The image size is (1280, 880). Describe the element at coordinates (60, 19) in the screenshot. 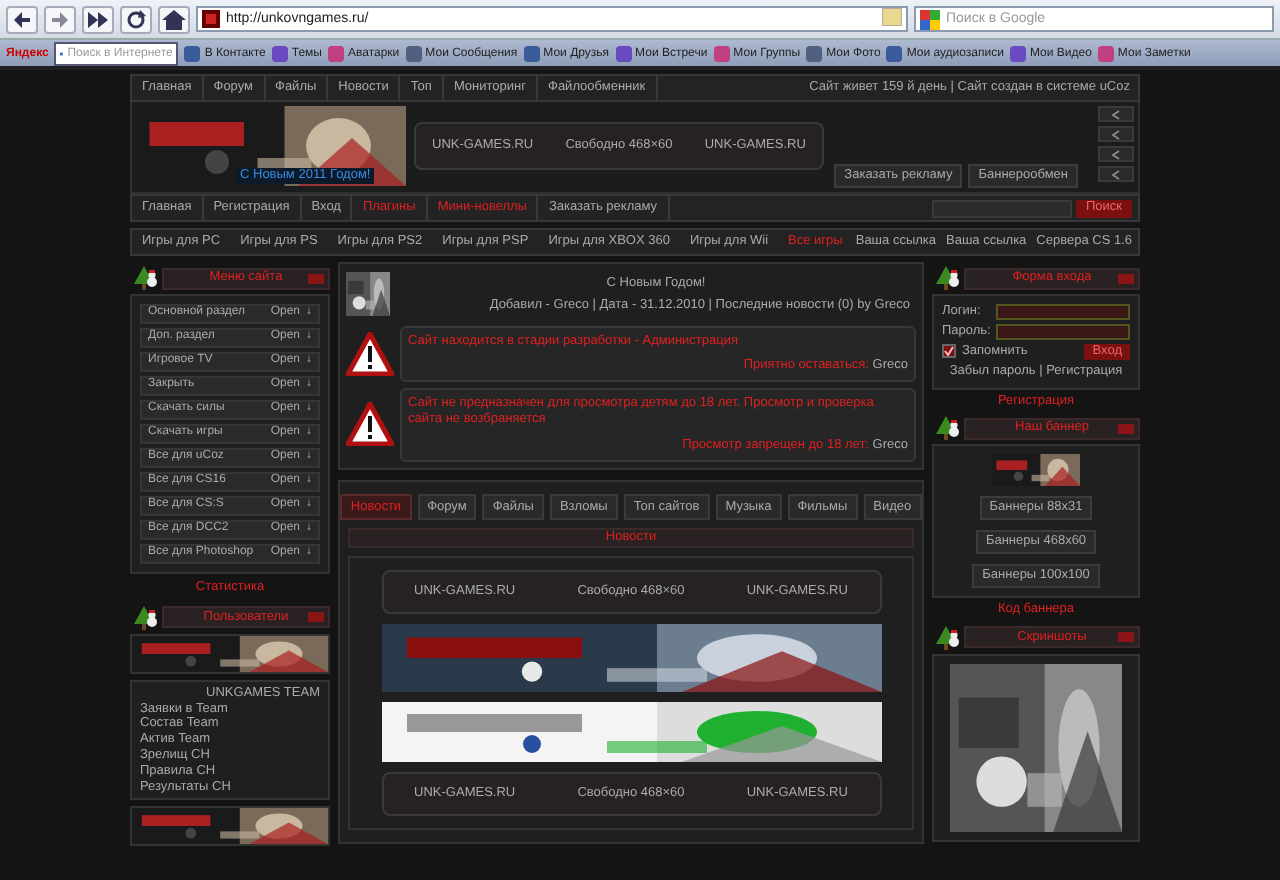

I see `forward-icon` at that location.